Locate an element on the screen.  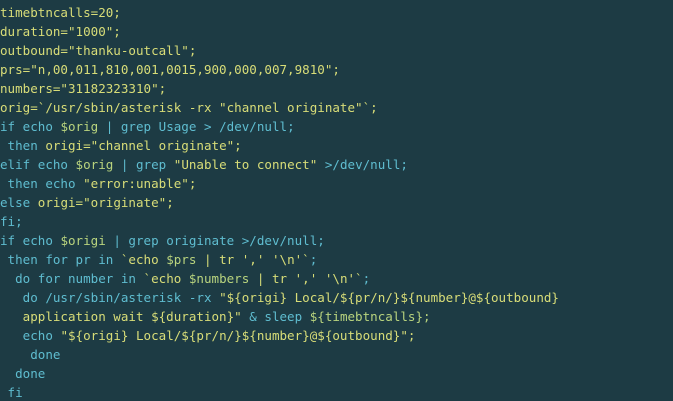
code-line-11: else origi="originate"; is located at coordinates (336, 202).